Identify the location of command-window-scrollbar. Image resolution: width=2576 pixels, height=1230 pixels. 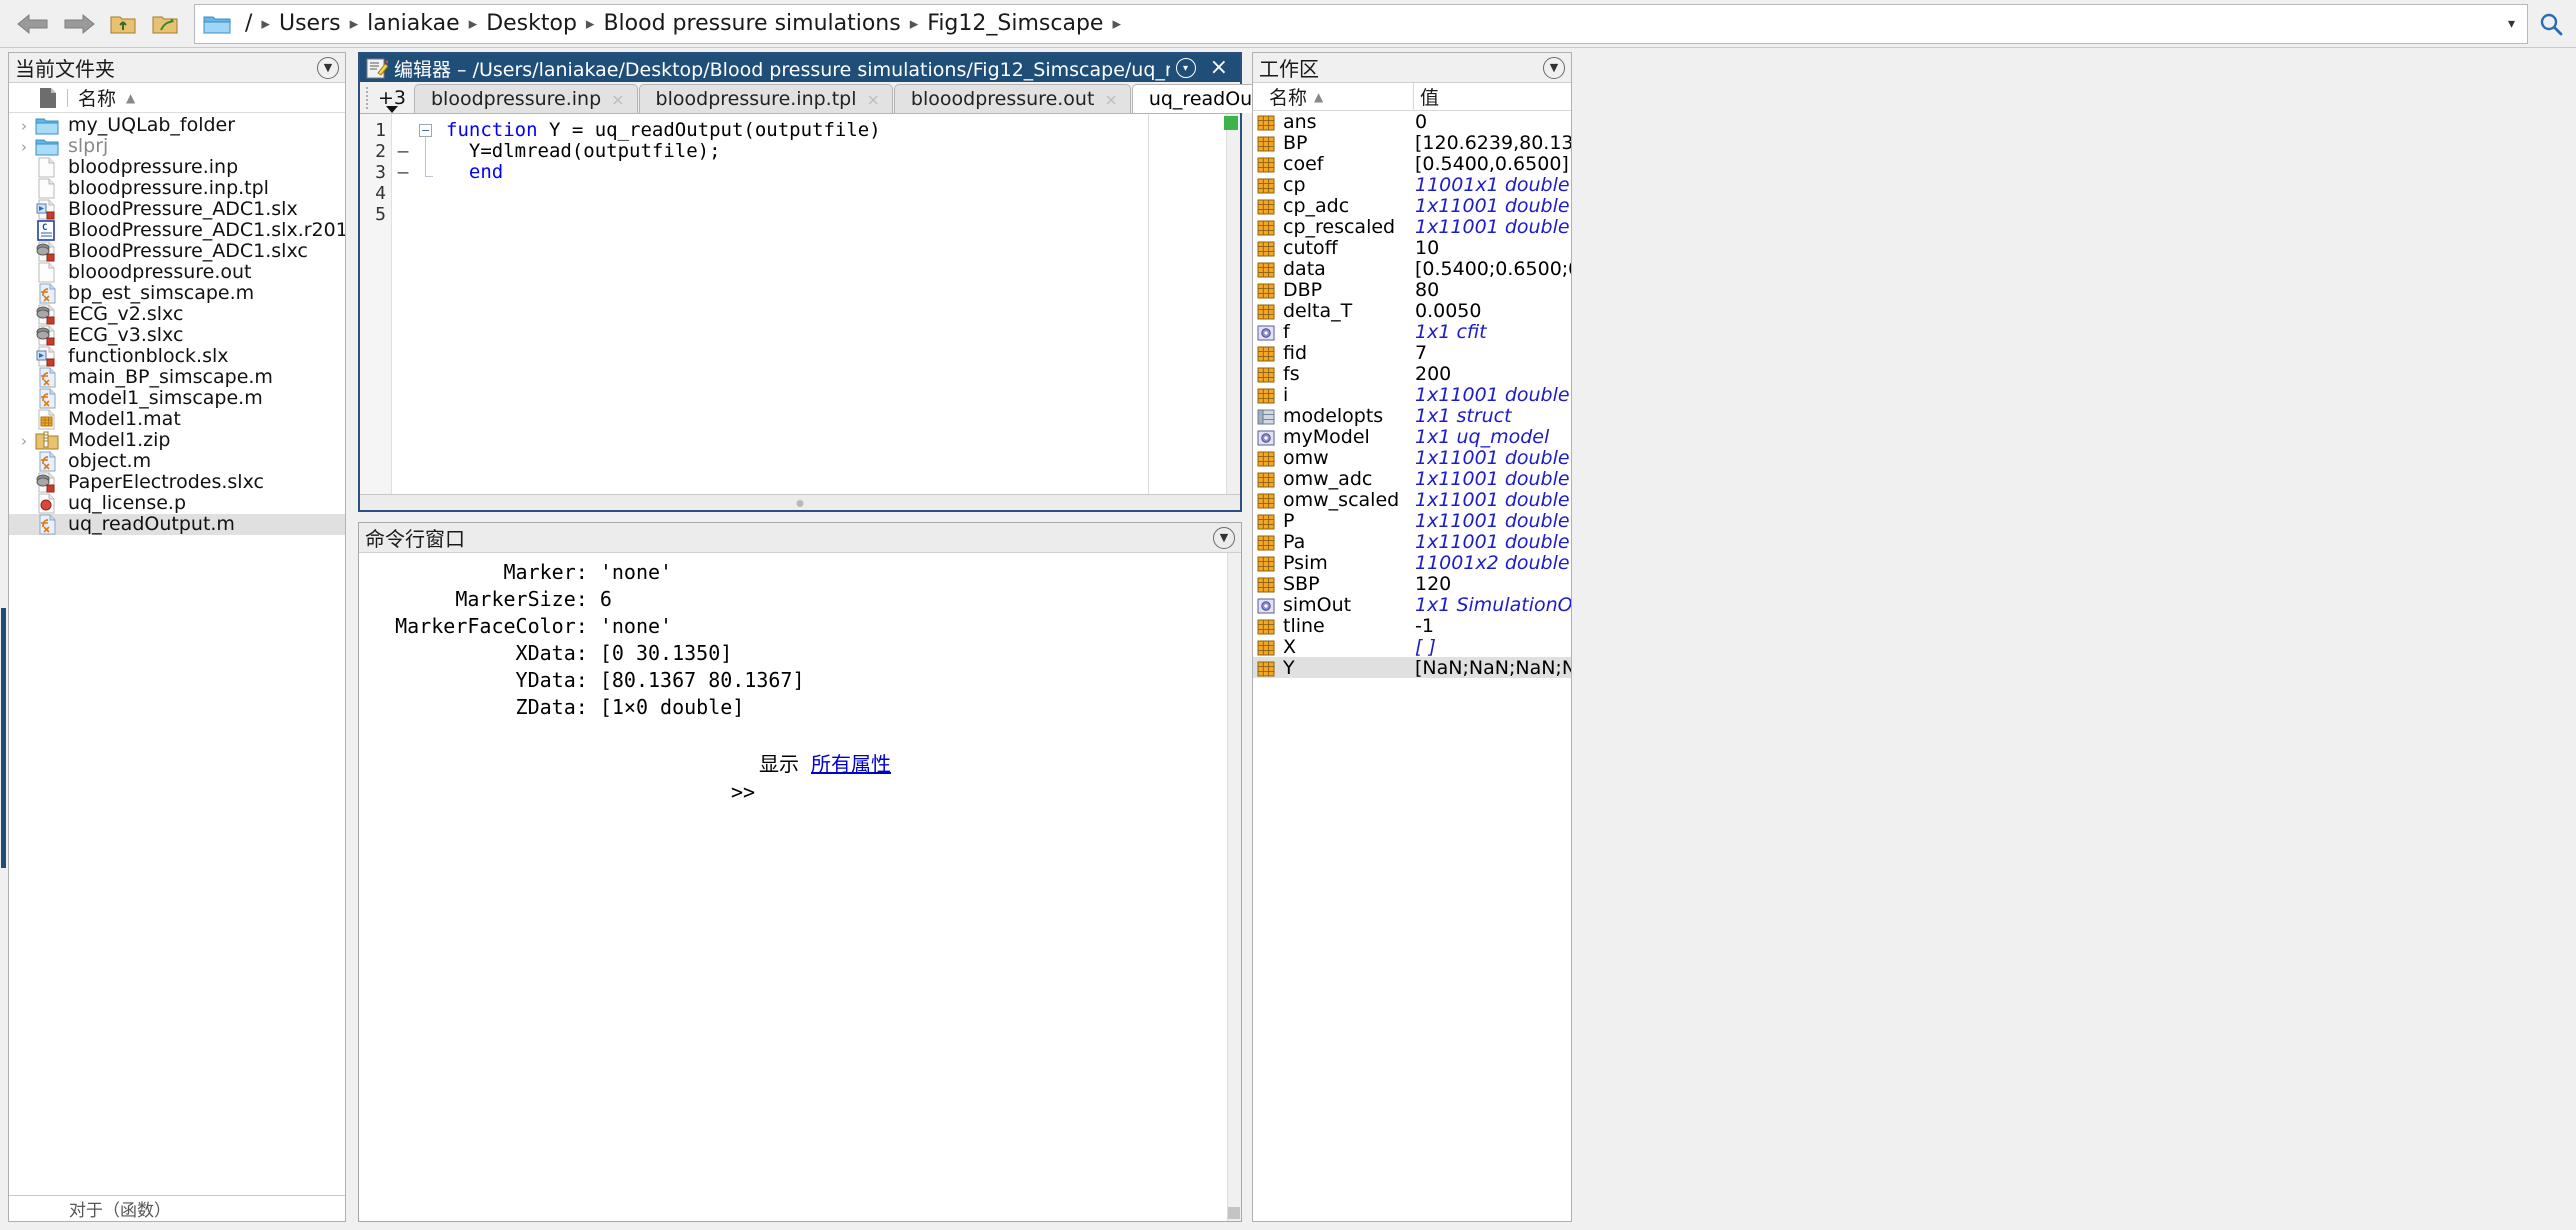
(1234, 887).